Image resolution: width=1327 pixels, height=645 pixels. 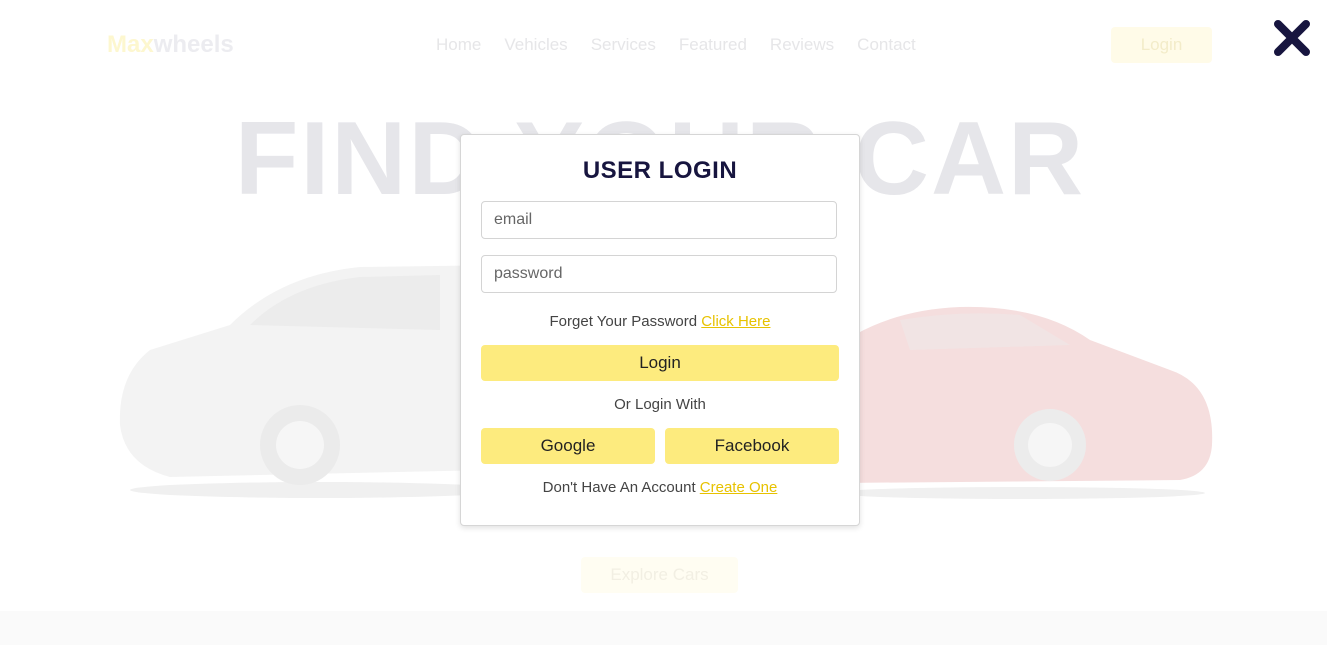 I want to click on modal-title: USER LOGIN, so click(x=660, y=170).